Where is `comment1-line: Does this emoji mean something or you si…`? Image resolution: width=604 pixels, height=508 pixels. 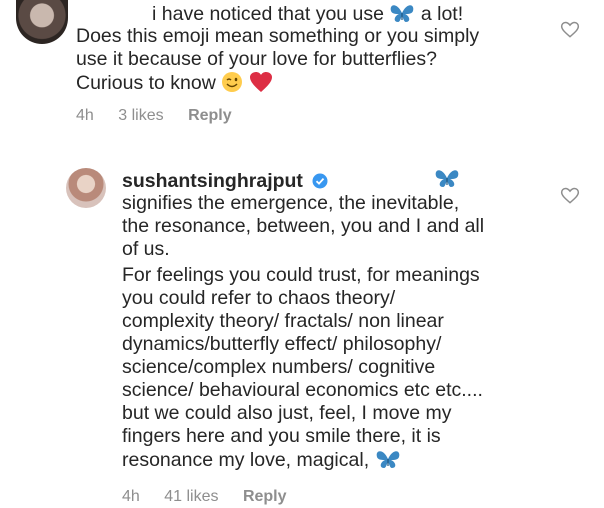
comment1-line: Does this emoji mean something or you si… is located at coordinates (278, 36).